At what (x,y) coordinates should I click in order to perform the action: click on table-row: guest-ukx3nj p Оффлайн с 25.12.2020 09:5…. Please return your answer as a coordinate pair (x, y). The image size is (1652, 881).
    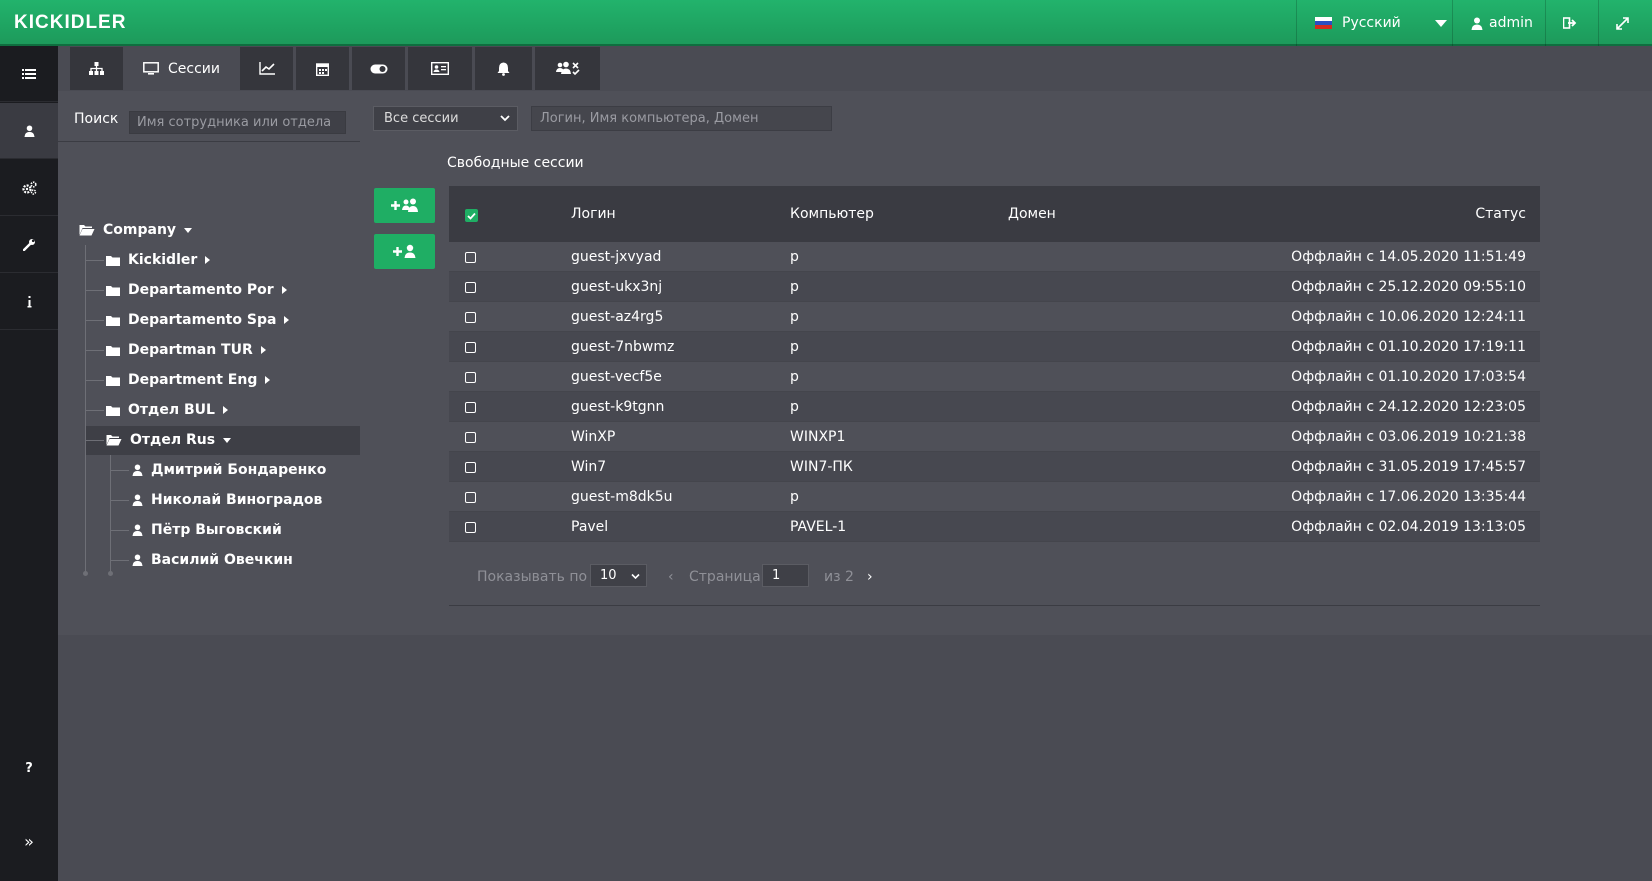
    Looking at the image, I should click on (994, 287).